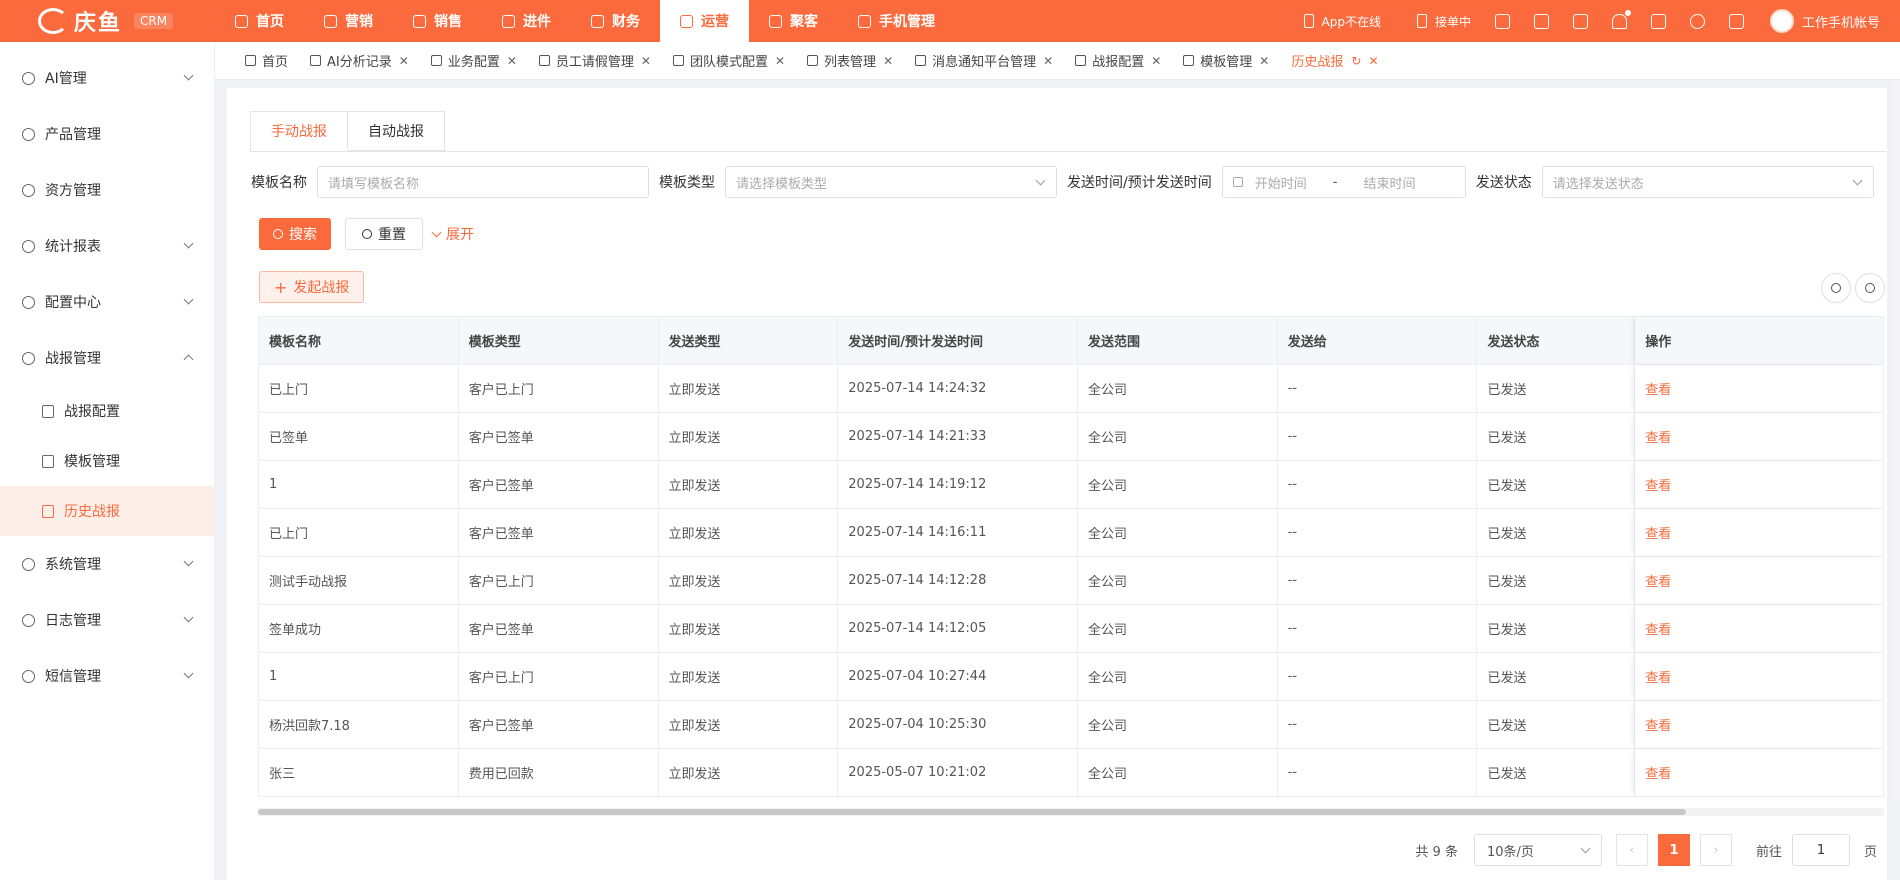 The width and height of the screenshot is (1900, 880). Describe the element at coordinates (782, 184) in the screenshot. I see `template-type-placeholder: 请选择模板类型` at that location.